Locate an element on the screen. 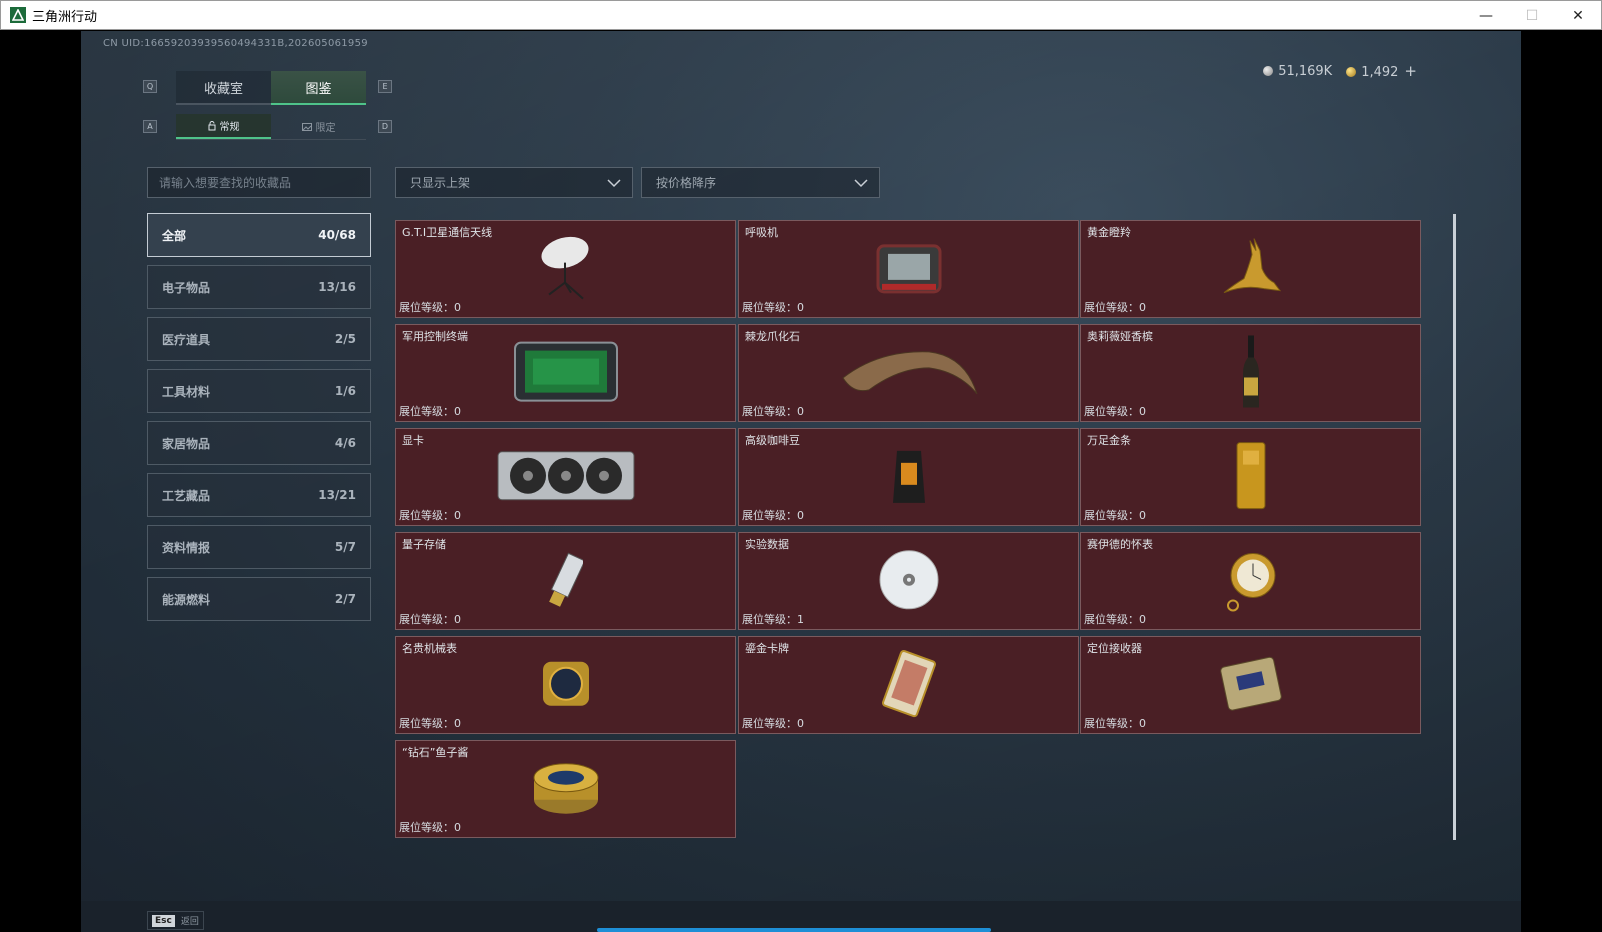 The image size is (1602, 932). graphics-card-icon is located at coordinates (565, 476).